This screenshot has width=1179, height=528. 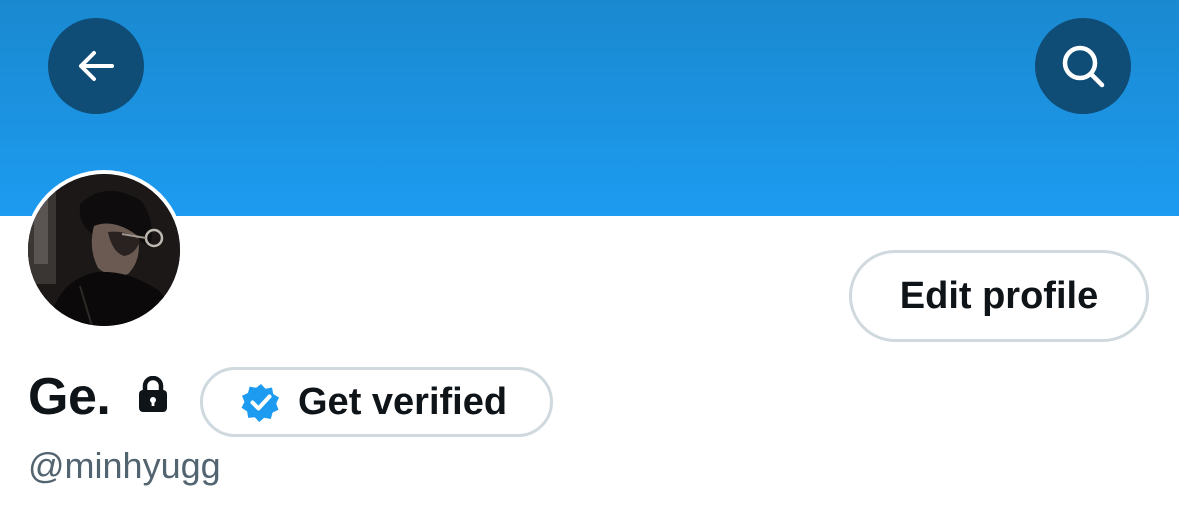 I want to click on back-button, so click(x=96, y=66).